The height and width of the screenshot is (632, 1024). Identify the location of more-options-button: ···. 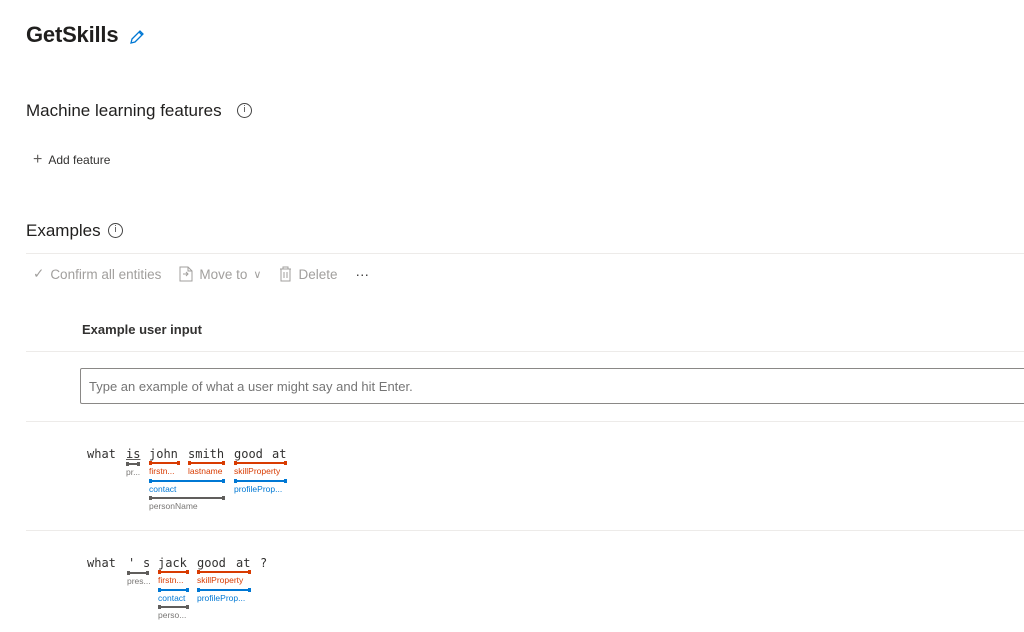
(362, 274).